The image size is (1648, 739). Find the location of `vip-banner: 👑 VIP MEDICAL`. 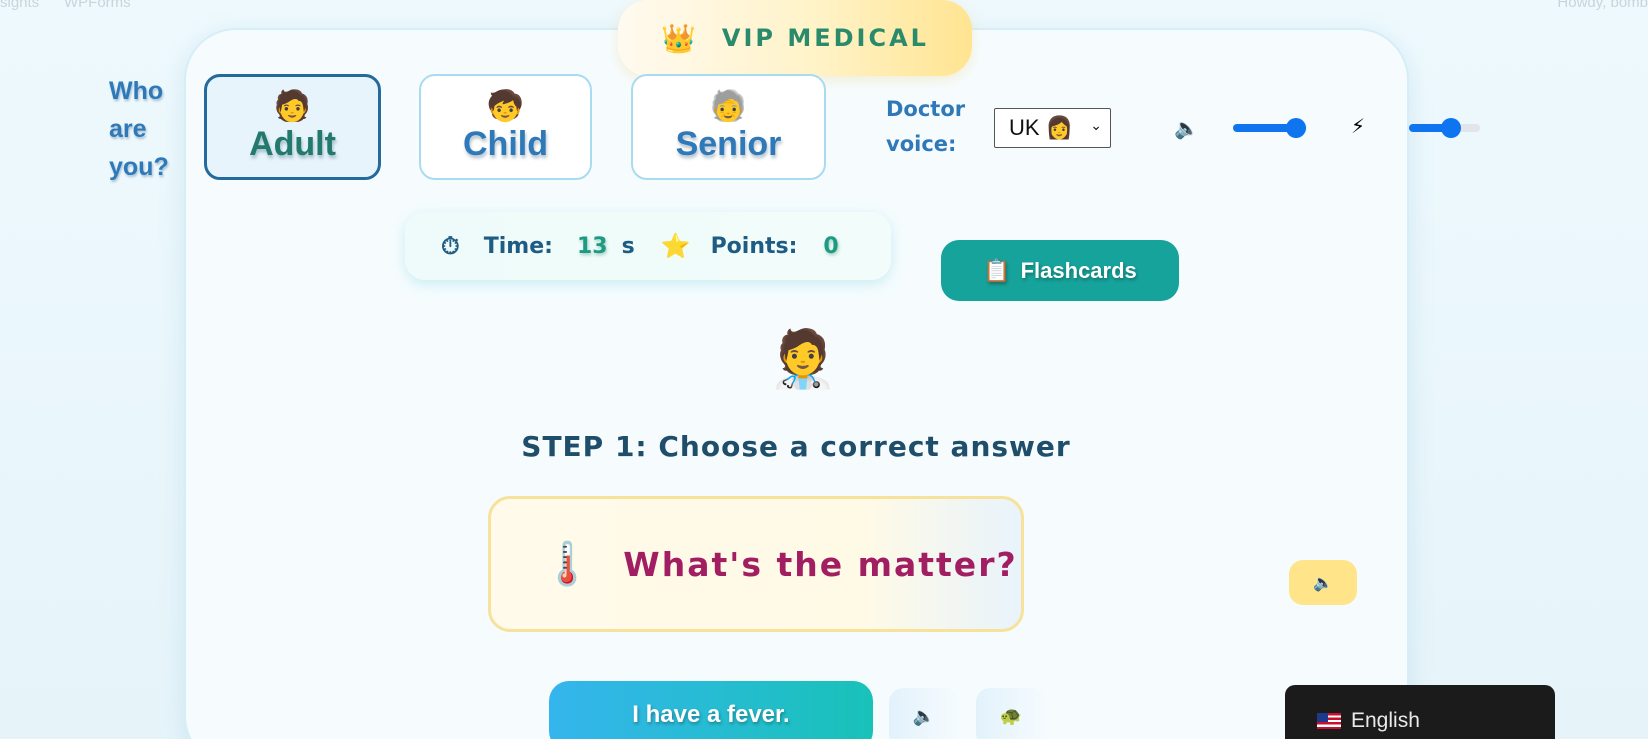

vip-banner: 👑 VIP MEDICAL is located at coordinates (795, 38).